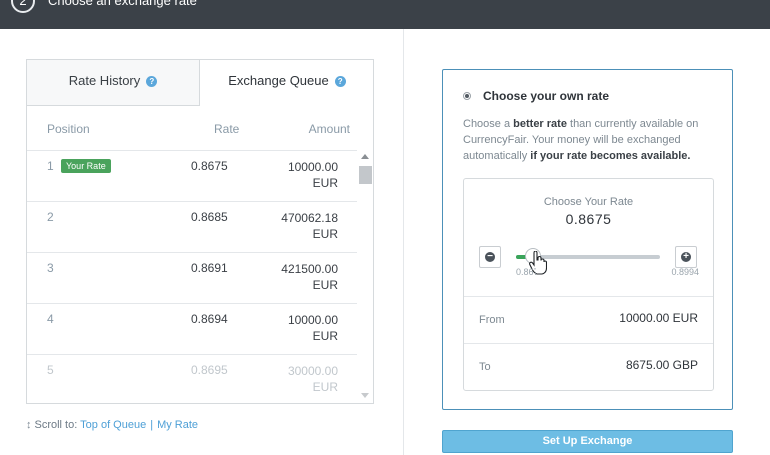  Describe the element at coordinates (403, 242) in the screenshot. I see `column-divider` at that location.